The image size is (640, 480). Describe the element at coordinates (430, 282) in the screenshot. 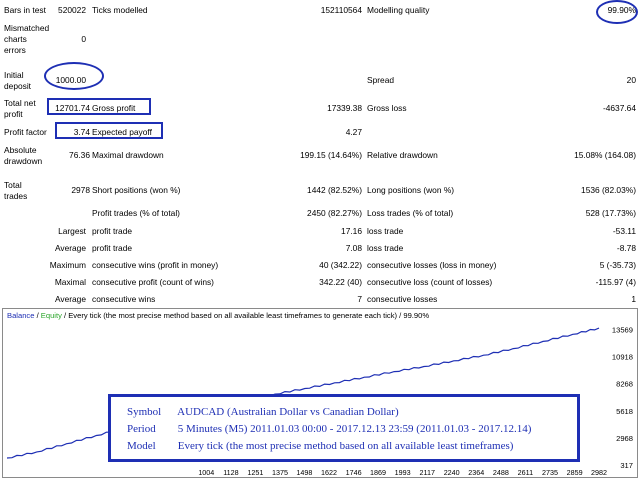

I see `maximal-cons-loss-label: consecutive loss (count of losses)` at that location.